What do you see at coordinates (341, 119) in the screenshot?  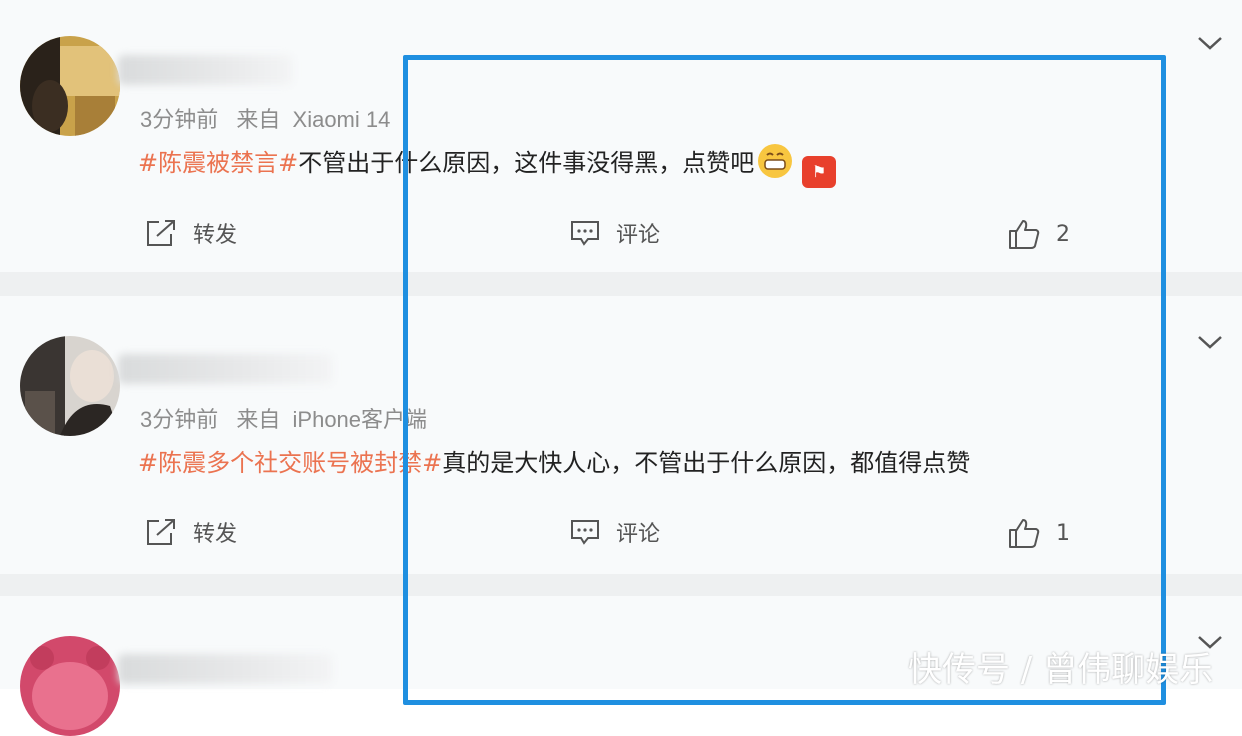 I see `post-source: Xiaomi 14` at bounding box center [341, 119].